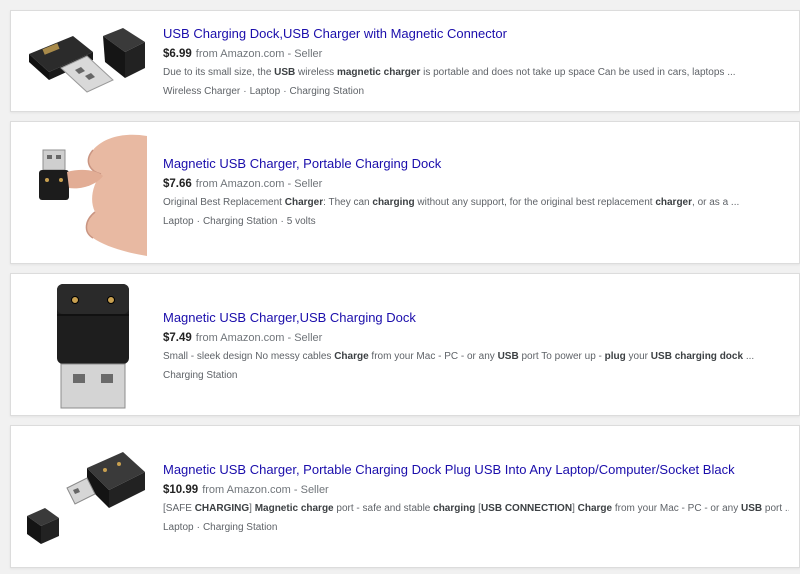  What do you see at coordinates (476, 221) in the screenshot?
I see `result-tags: Laptop · Charging Station · 5 volts` at bounding box center [476, 221].